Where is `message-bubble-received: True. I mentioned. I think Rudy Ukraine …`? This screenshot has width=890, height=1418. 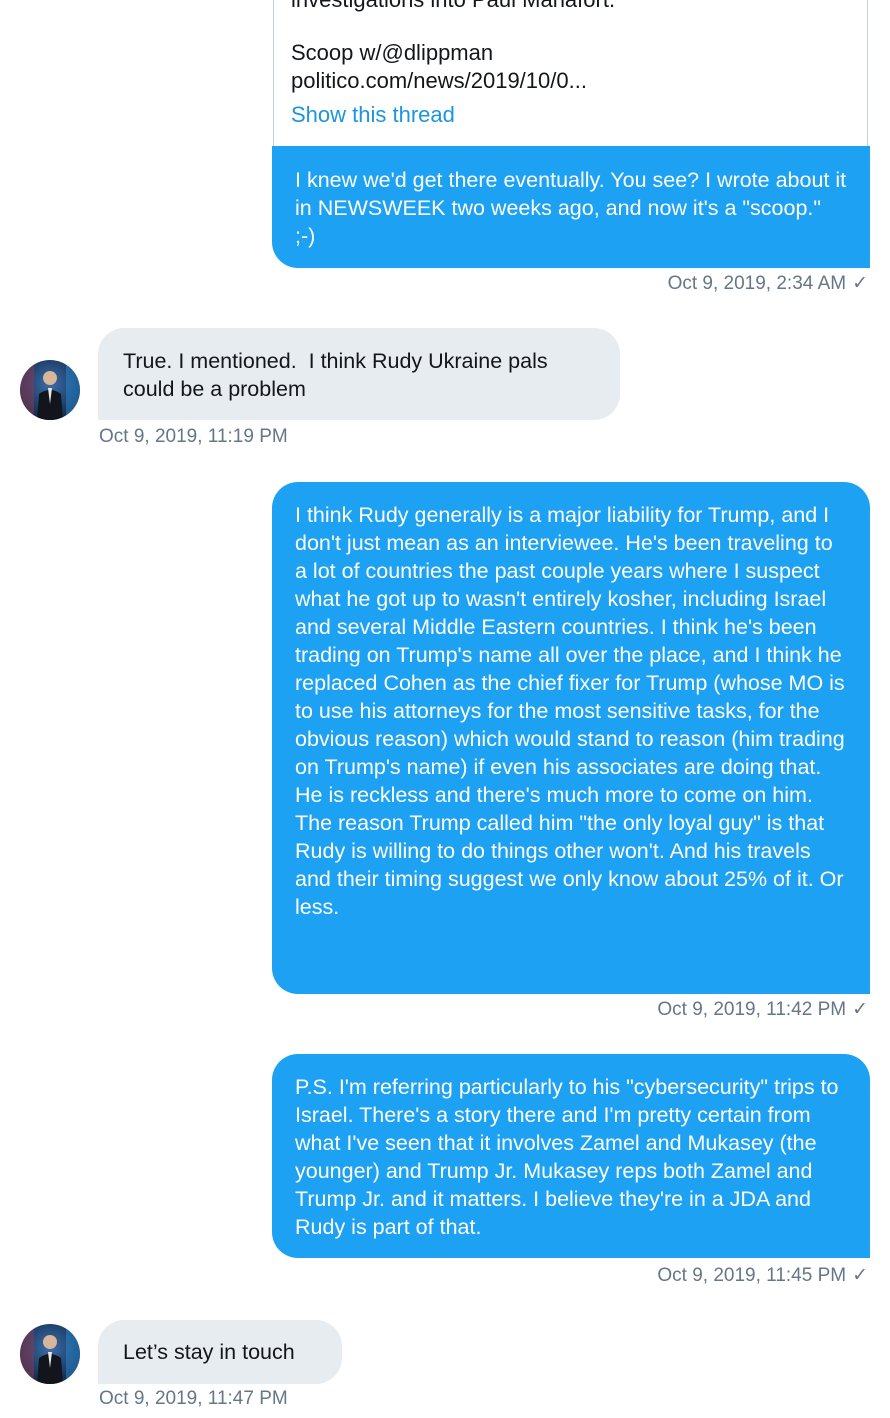
message-bubble-received: True. I mentioned. I think Rudy Ukraine … is located at coordinates (359, 374).